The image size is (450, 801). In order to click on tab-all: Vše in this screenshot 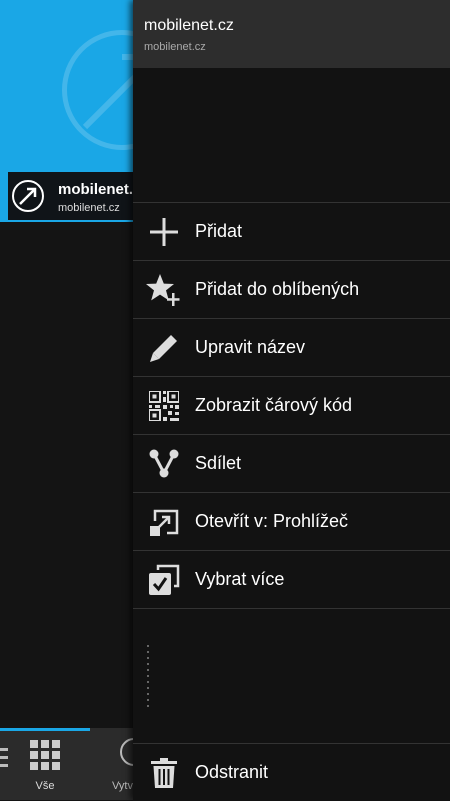, I will do `click(45, 764)`.